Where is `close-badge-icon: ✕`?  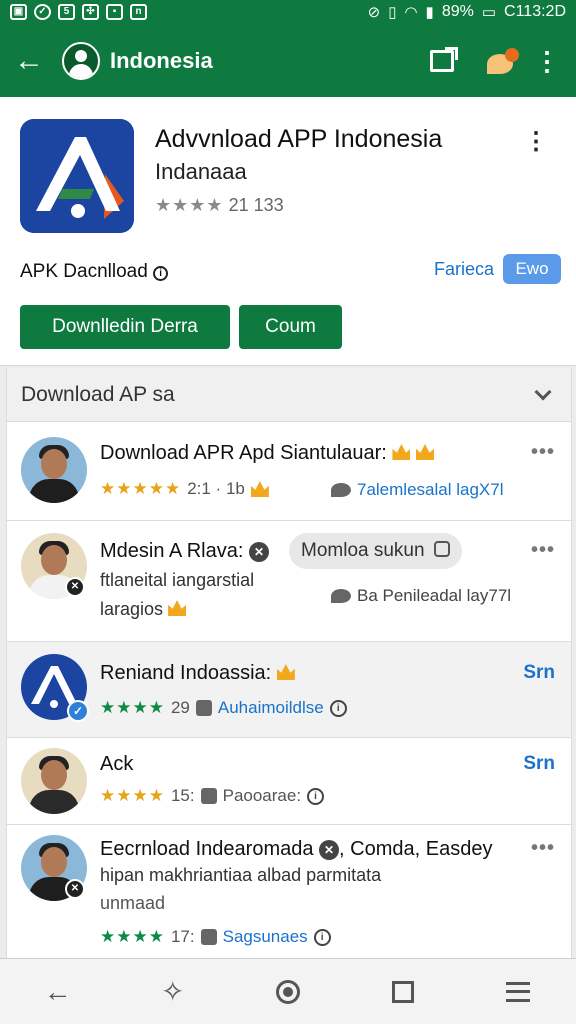
close-badge-icon: ✕ is located at coordinates (75, 889).